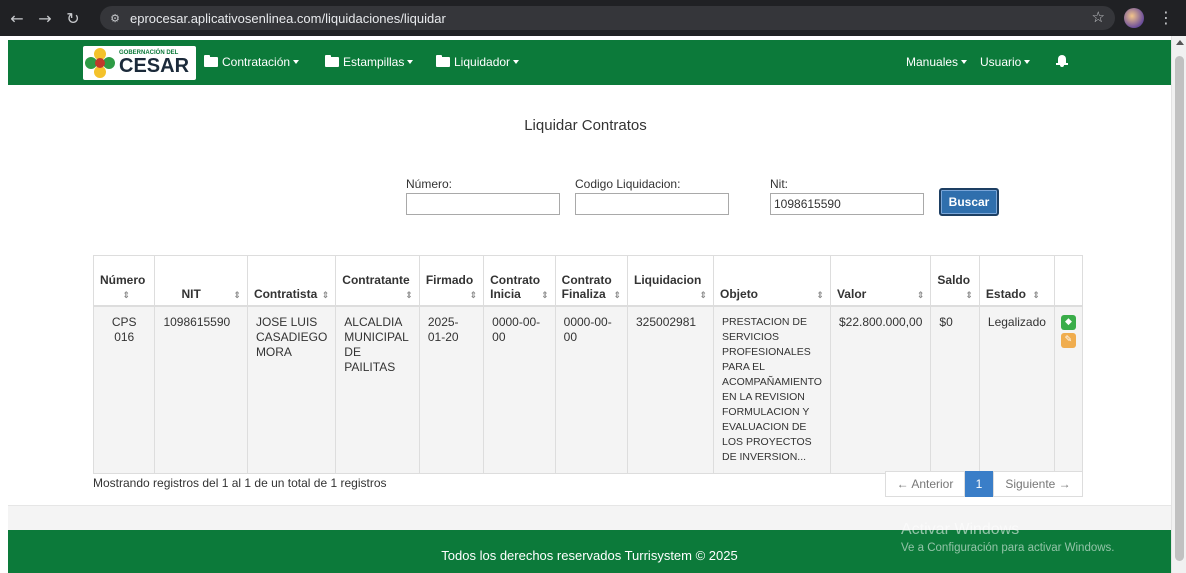 The height and width of the screenshot is (573, 1186). I want to click on pagination-page-1: 1, so click(979, 484).